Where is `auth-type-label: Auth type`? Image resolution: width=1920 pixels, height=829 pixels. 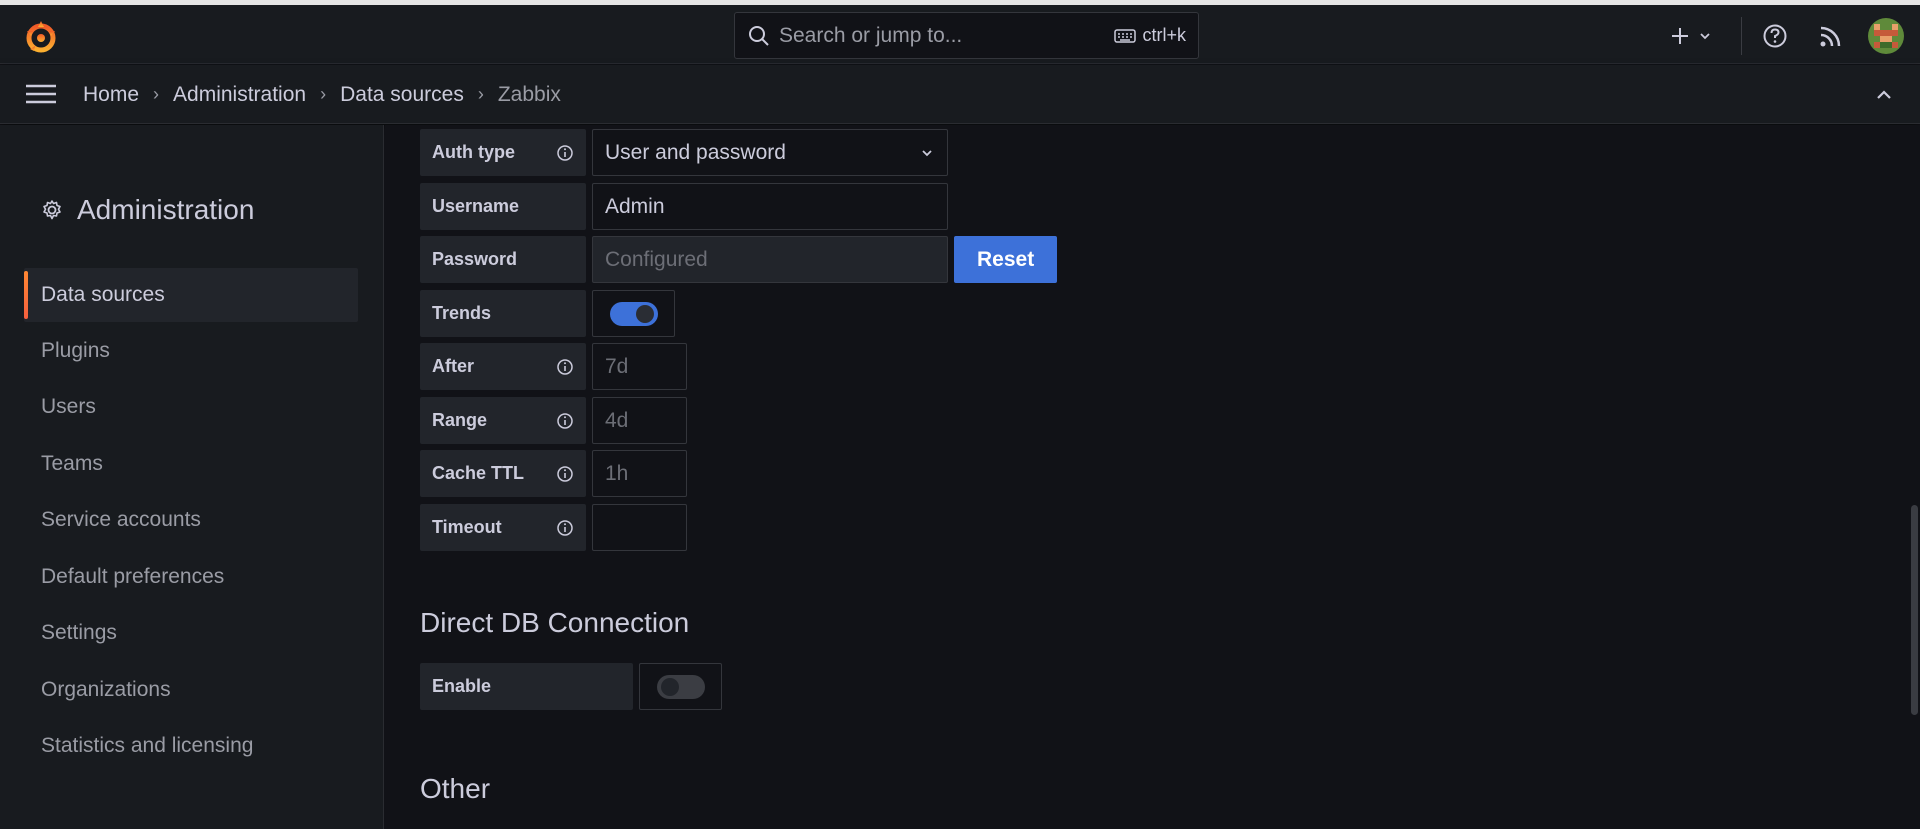 auth-type-label: Auth type is located at coordinates (503, 152).